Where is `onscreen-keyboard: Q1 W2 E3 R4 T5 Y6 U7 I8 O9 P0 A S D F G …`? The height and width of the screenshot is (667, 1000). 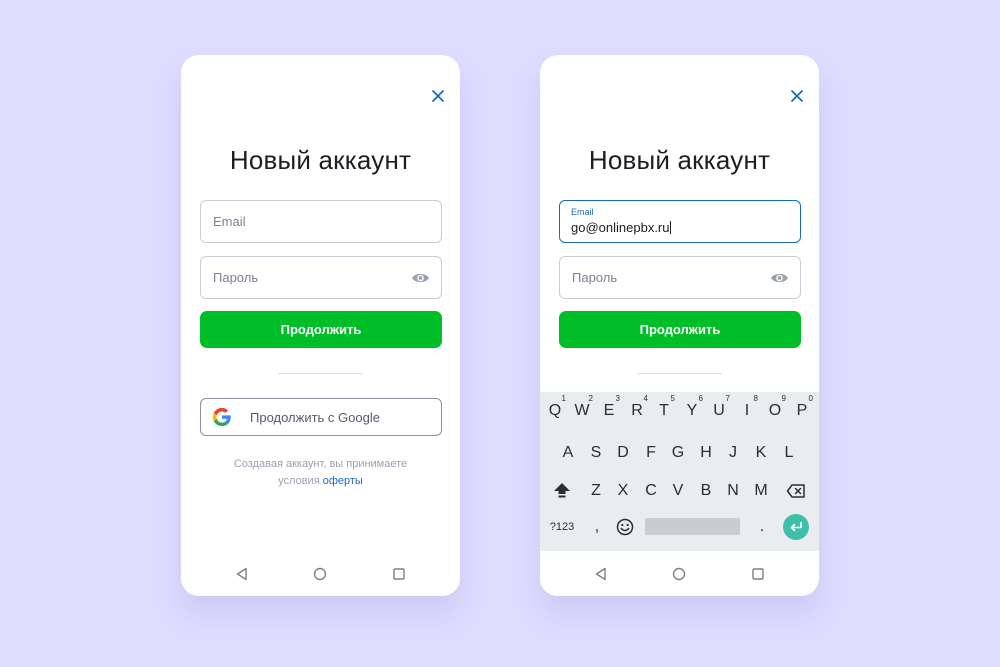
onscreen-keyboard: Q1 W2 E3 R4 T5 Y6 U7 I8 O9 P0 A S D F G … is located at coordinates (679, 471).